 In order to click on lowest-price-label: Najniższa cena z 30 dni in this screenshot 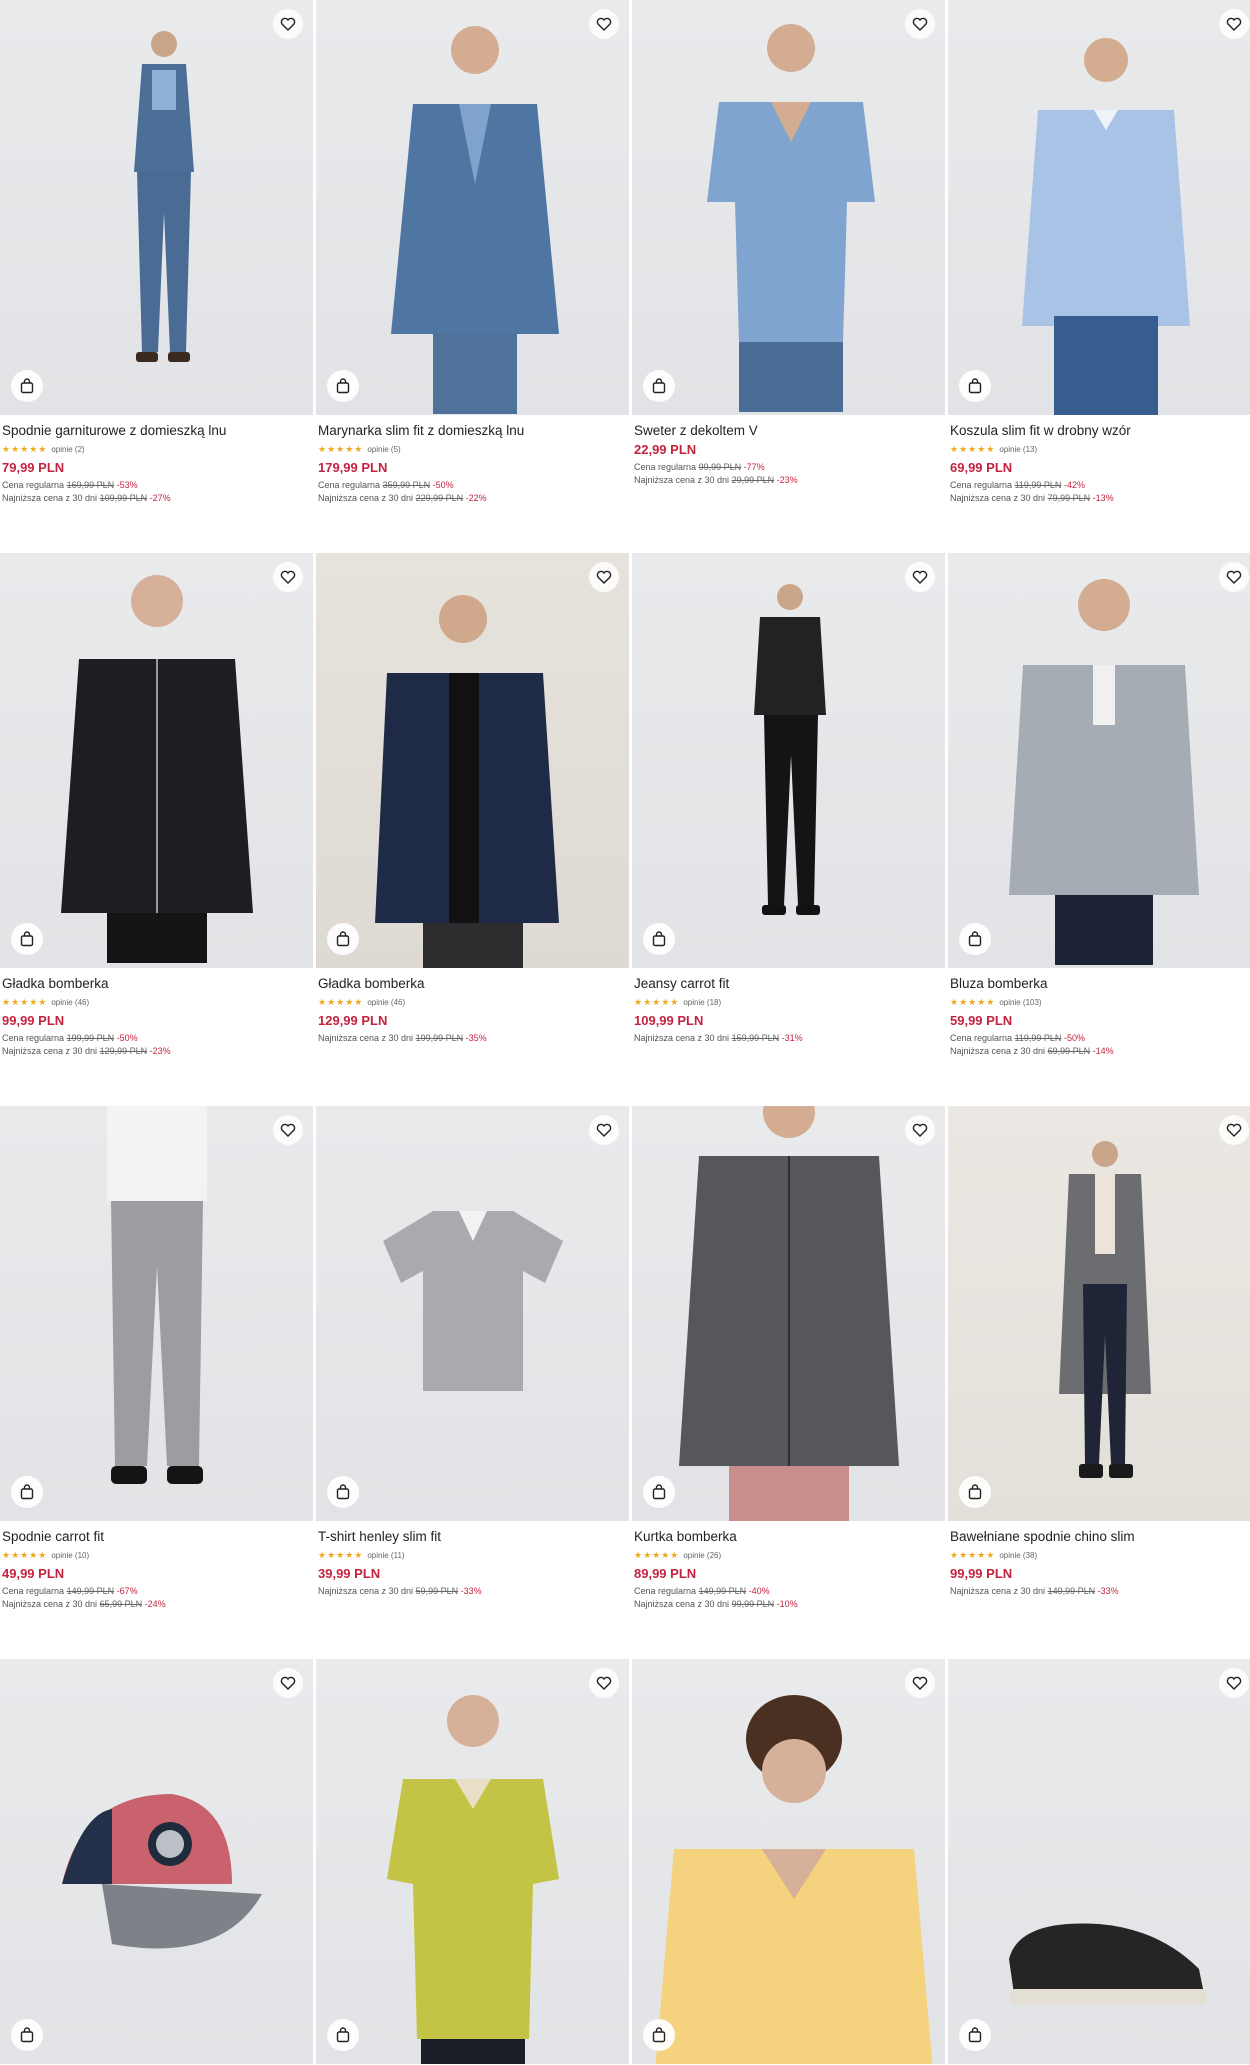, I will do `click(998, 1051)`.